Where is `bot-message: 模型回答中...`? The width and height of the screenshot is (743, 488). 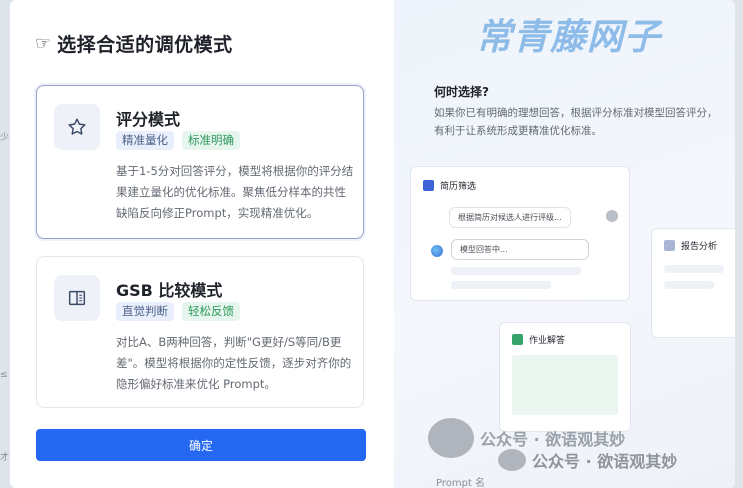
bot-message: 模型回答中... is located at coordinates (520, 249).